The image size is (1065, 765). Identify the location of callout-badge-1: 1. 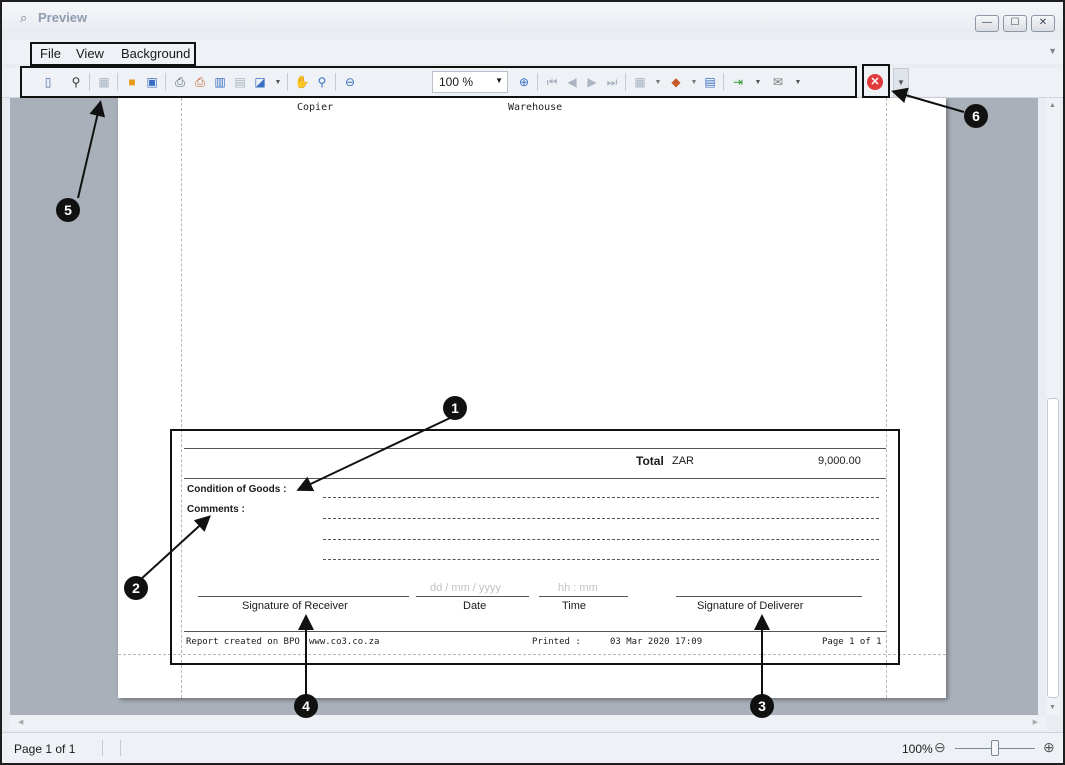
(455, 408).